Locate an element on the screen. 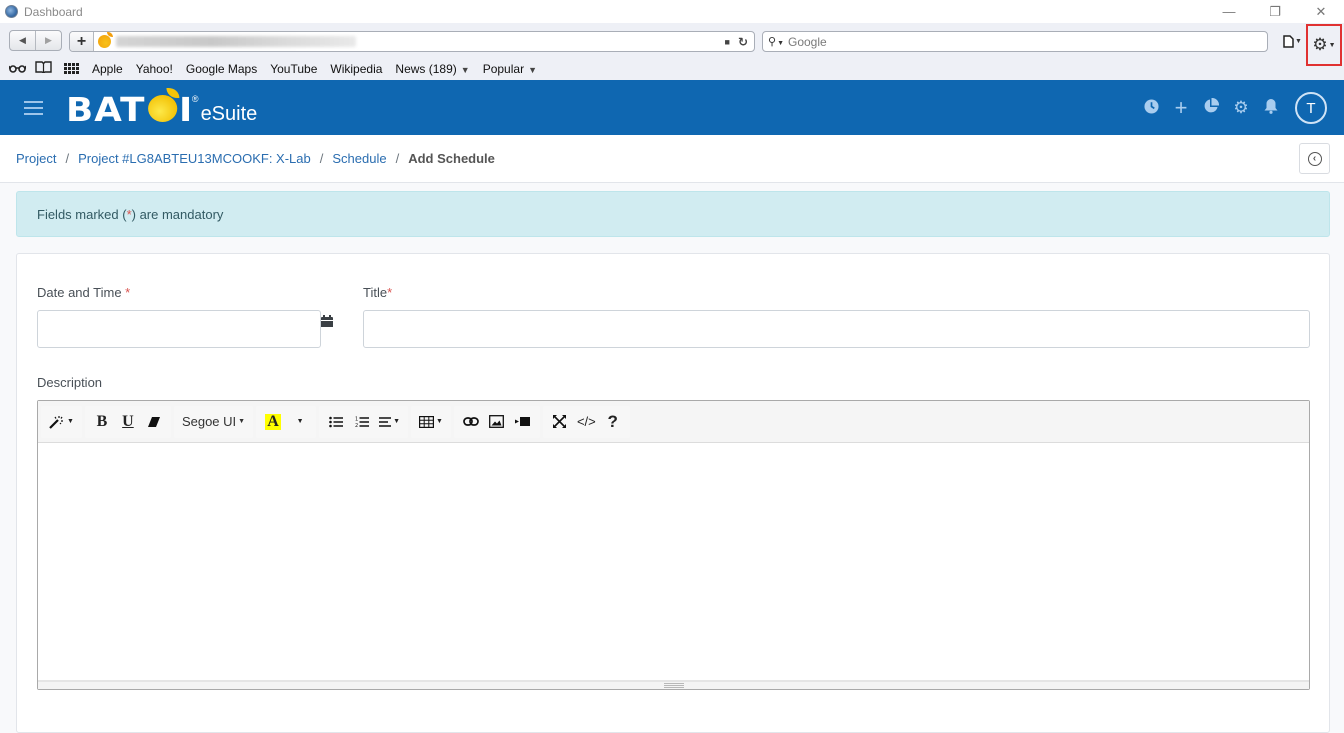  alert-text-before: Fields marked ( is located at coordinates (82, 214).